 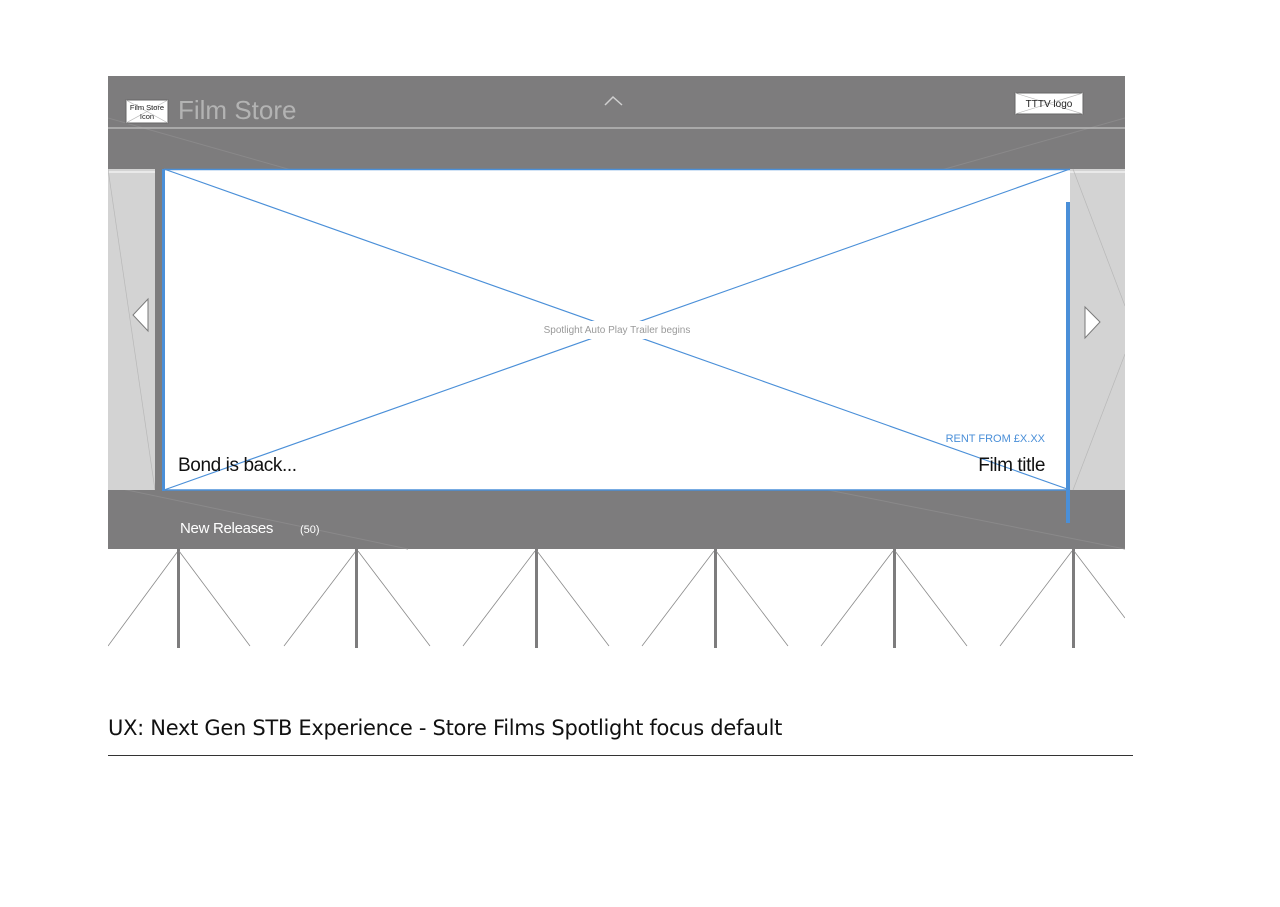 What do you see at coordinates (616, 598) in the screenshot?
I see `rail-tiles` at bounding box center [616, 598].